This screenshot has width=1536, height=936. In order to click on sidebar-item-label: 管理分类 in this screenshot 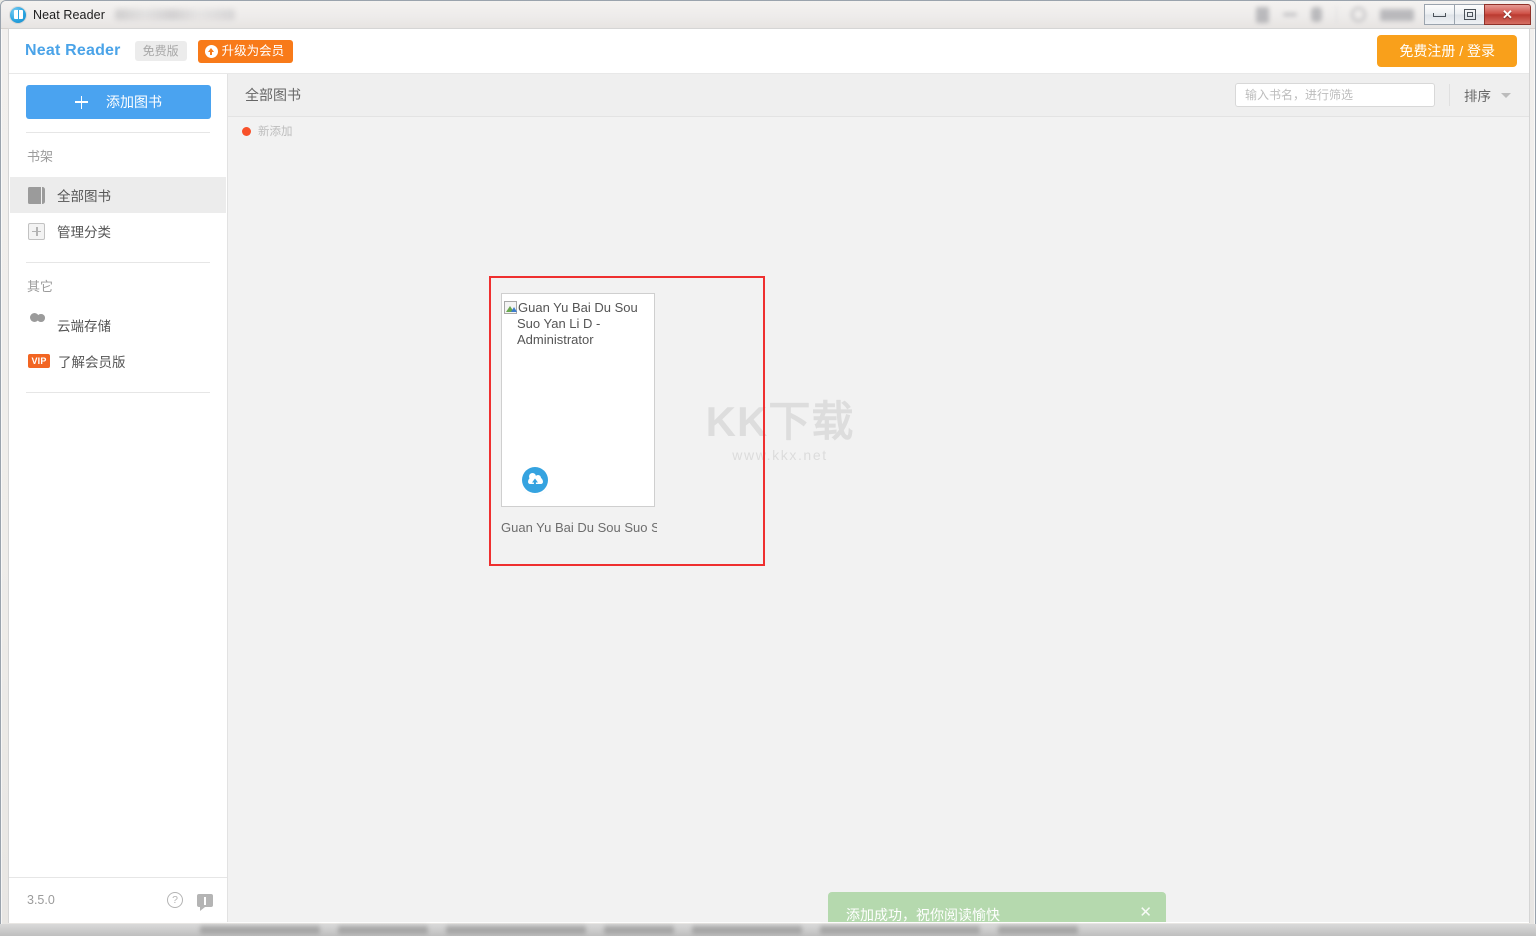, I will do `click(84, 232)`.